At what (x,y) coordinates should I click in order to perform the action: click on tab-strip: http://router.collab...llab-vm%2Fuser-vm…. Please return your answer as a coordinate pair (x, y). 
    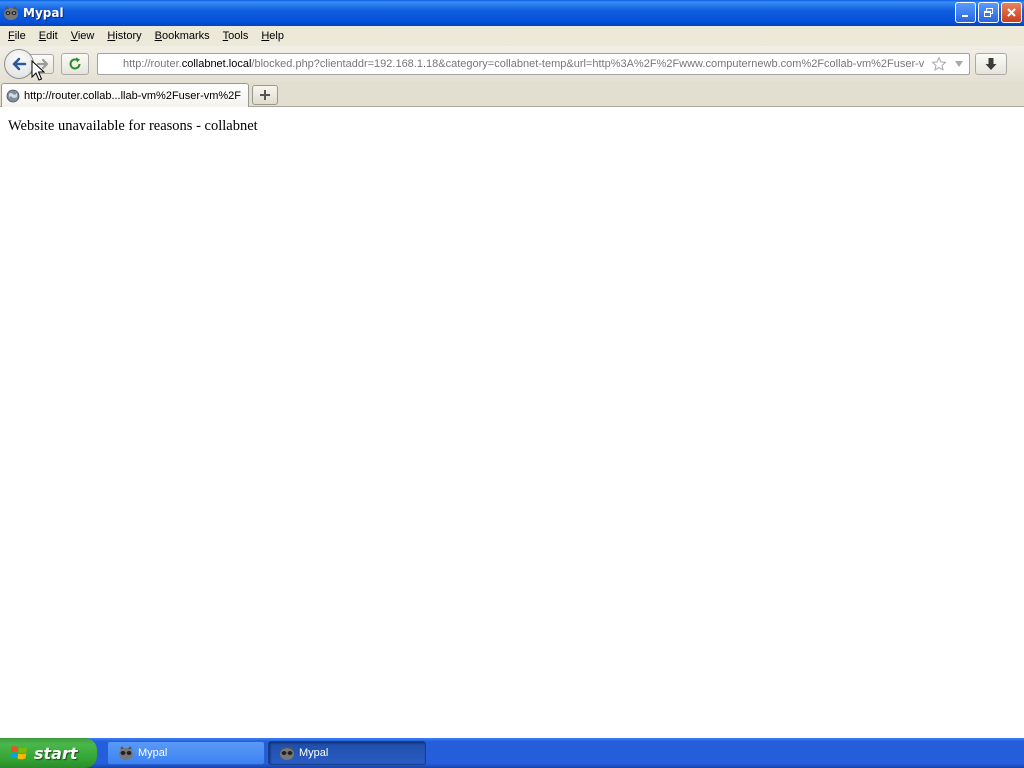
    Looking at the image, I should click on (512, 94).